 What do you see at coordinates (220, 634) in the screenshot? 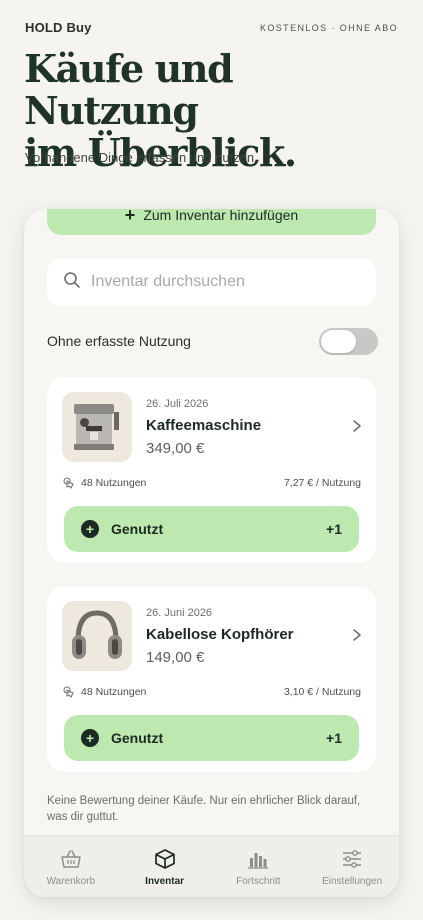
I see `item-name: Kabellose Kopfhörer` at bounding box center [220, 634].